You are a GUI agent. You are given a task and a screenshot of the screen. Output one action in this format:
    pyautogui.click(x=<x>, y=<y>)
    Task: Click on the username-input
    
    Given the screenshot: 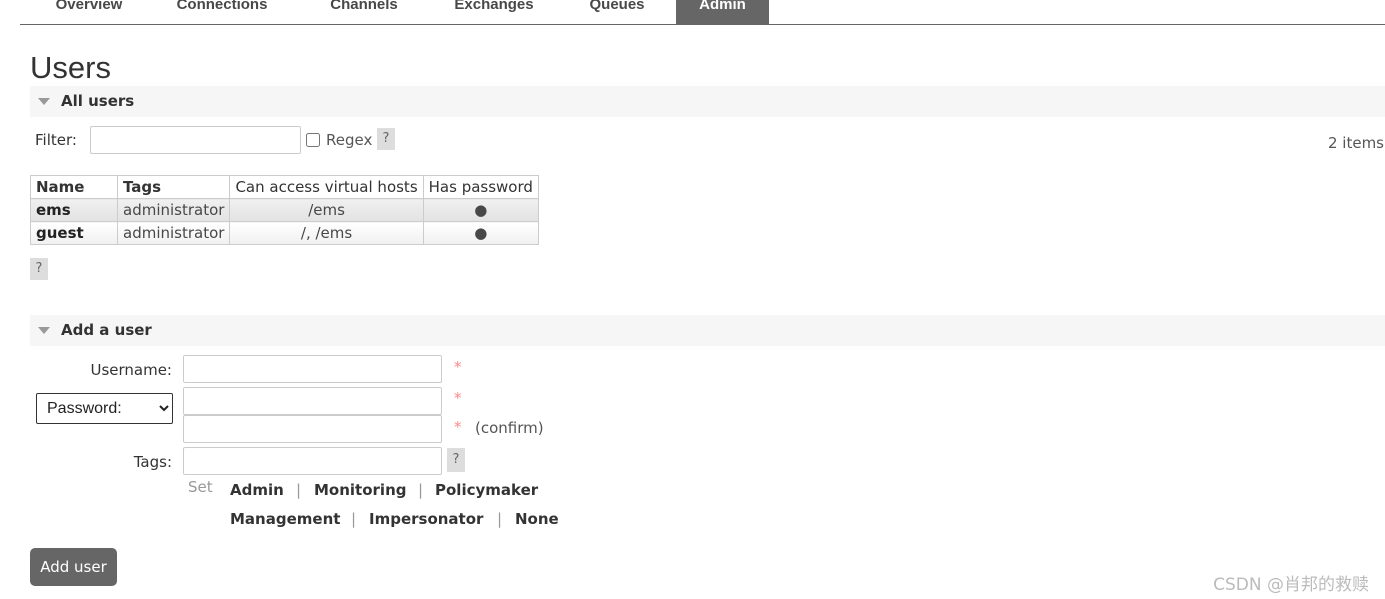 What is the action you would take?
    pyautogui.click(x=312, y=369)
    